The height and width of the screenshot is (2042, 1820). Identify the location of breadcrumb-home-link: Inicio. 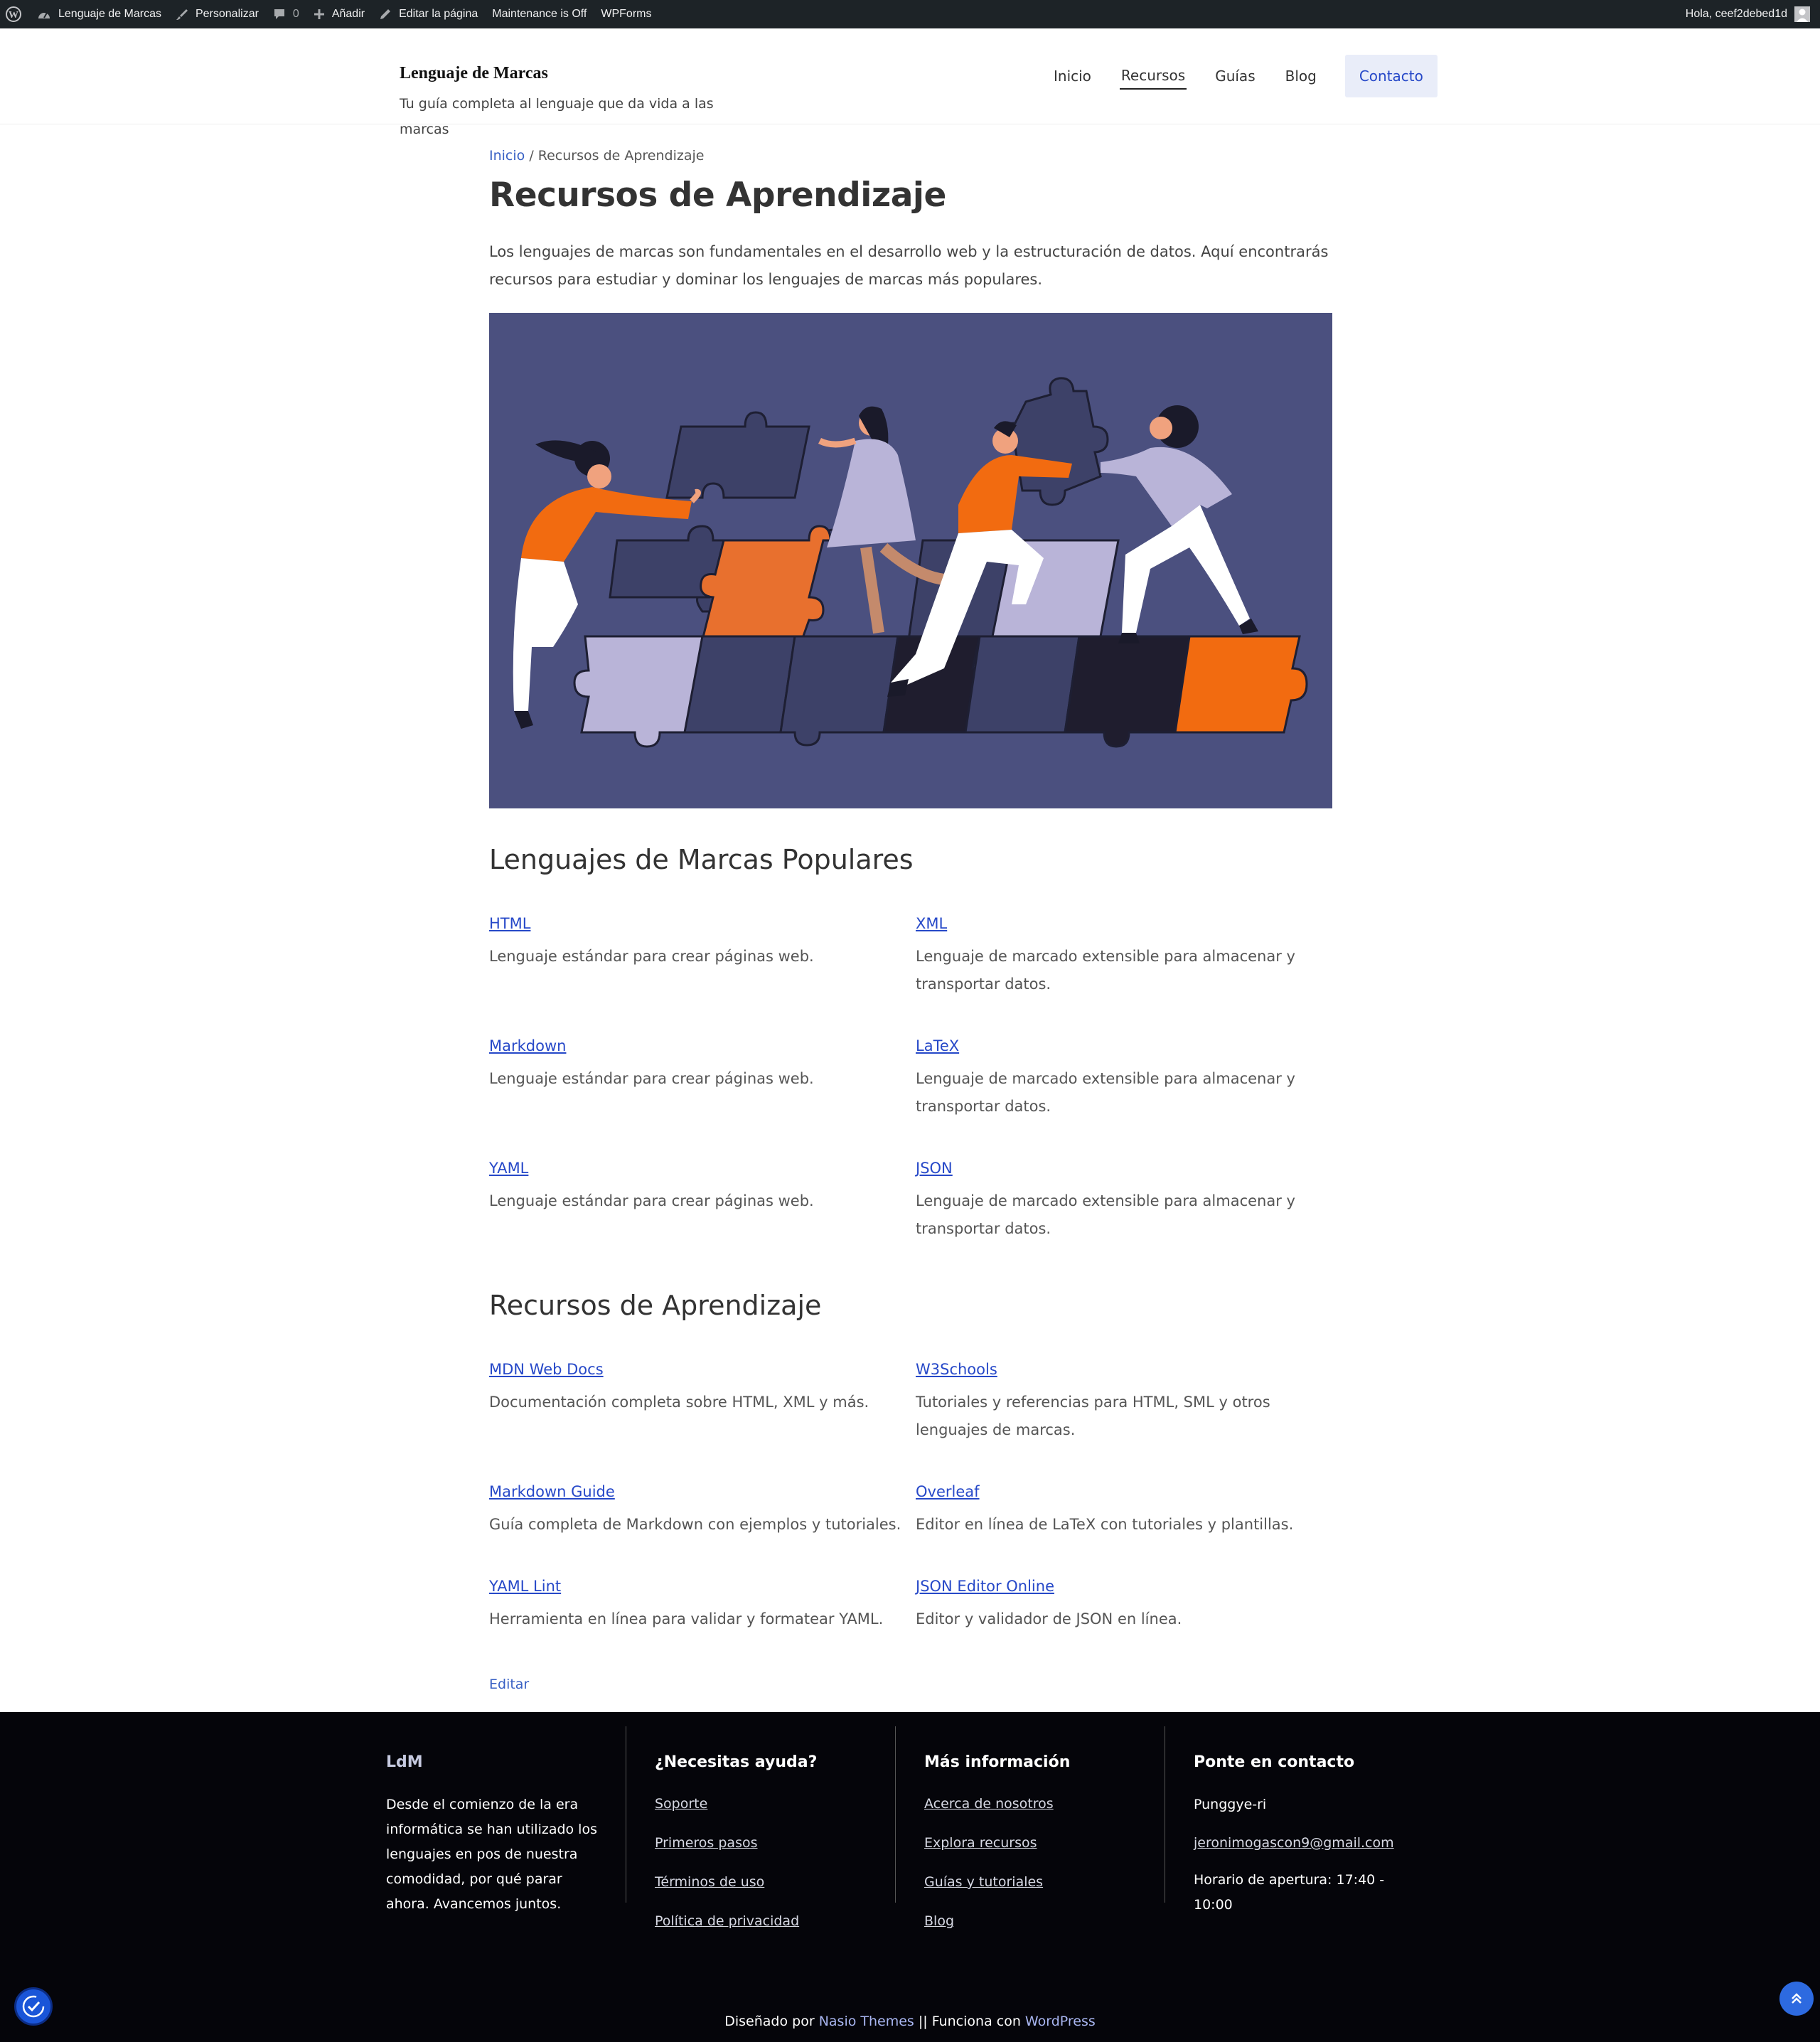
(507, 156).